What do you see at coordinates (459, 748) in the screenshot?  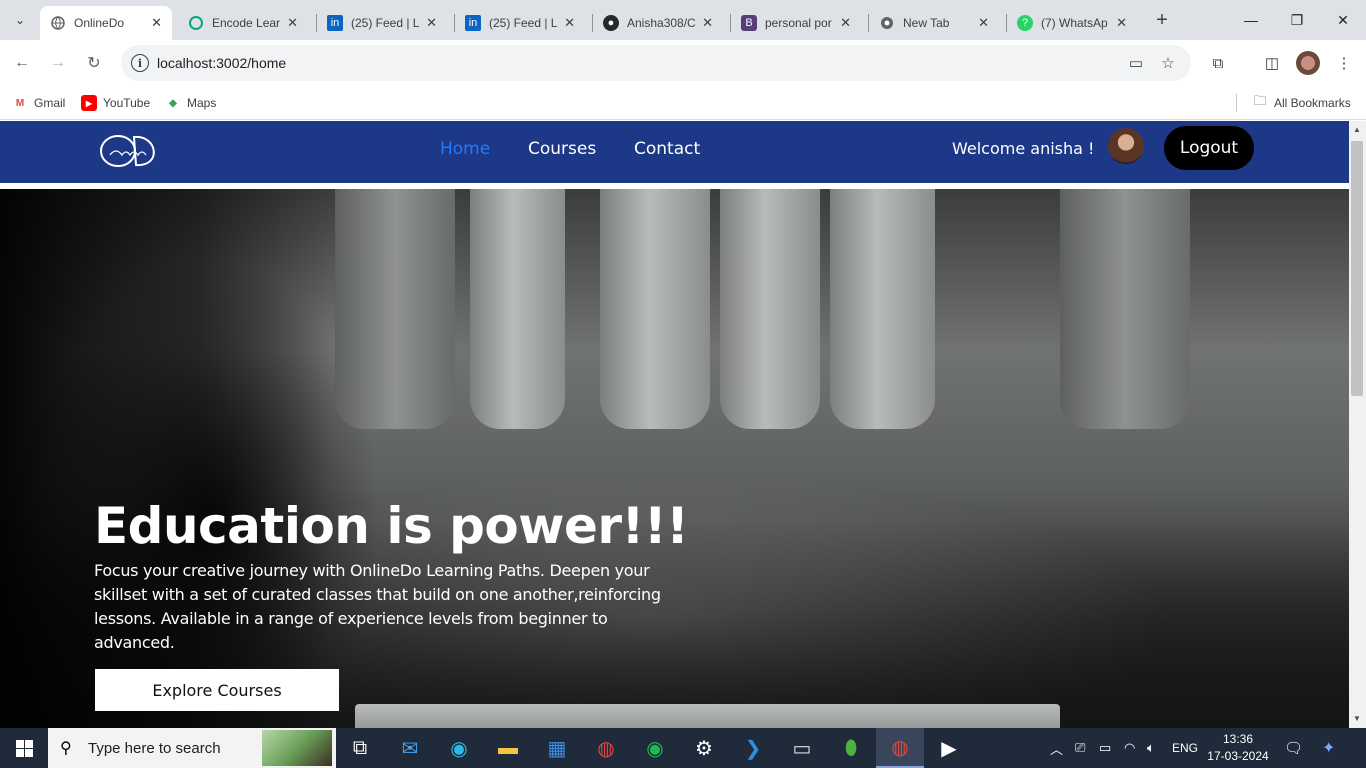 I see `edge-icon: ◉` at bounding box center [459, 748].